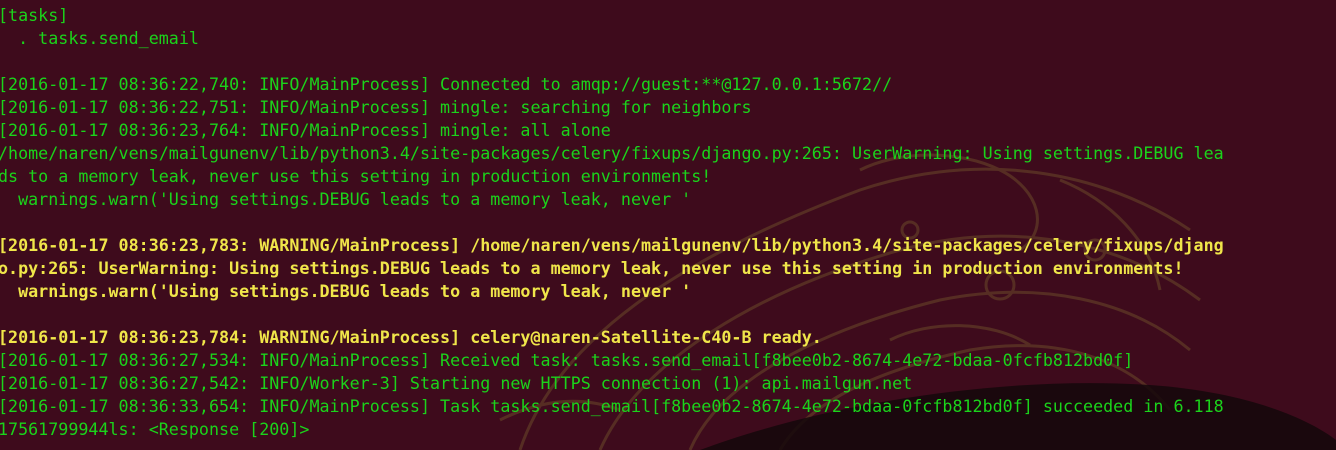 The height and width of the screenshot is (450, 1336). I want to click on terminal-line: [tasks], so click(34, 15).